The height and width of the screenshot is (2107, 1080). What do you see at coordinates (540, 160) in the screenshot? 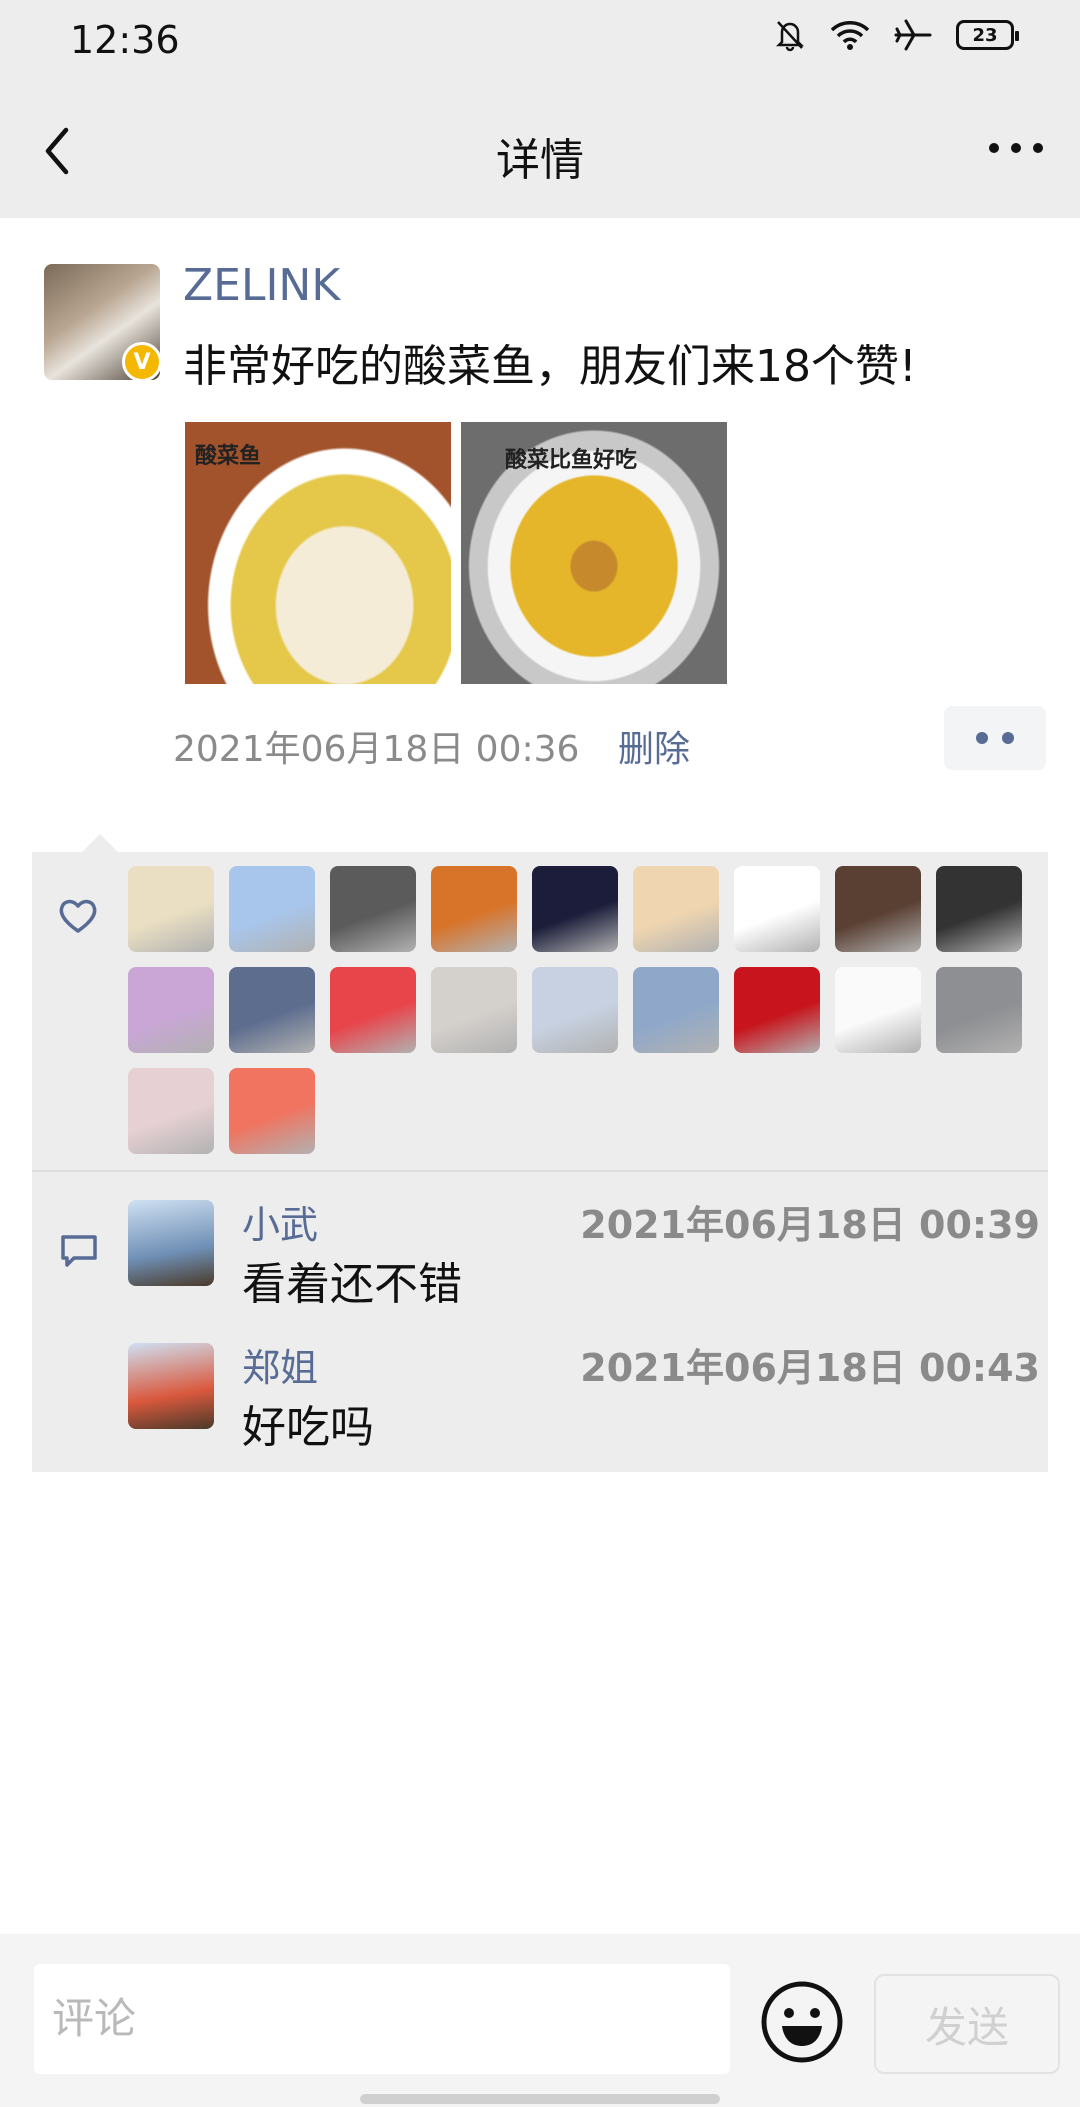
I see `page-title: 详情` at bounding box center [540, 160].